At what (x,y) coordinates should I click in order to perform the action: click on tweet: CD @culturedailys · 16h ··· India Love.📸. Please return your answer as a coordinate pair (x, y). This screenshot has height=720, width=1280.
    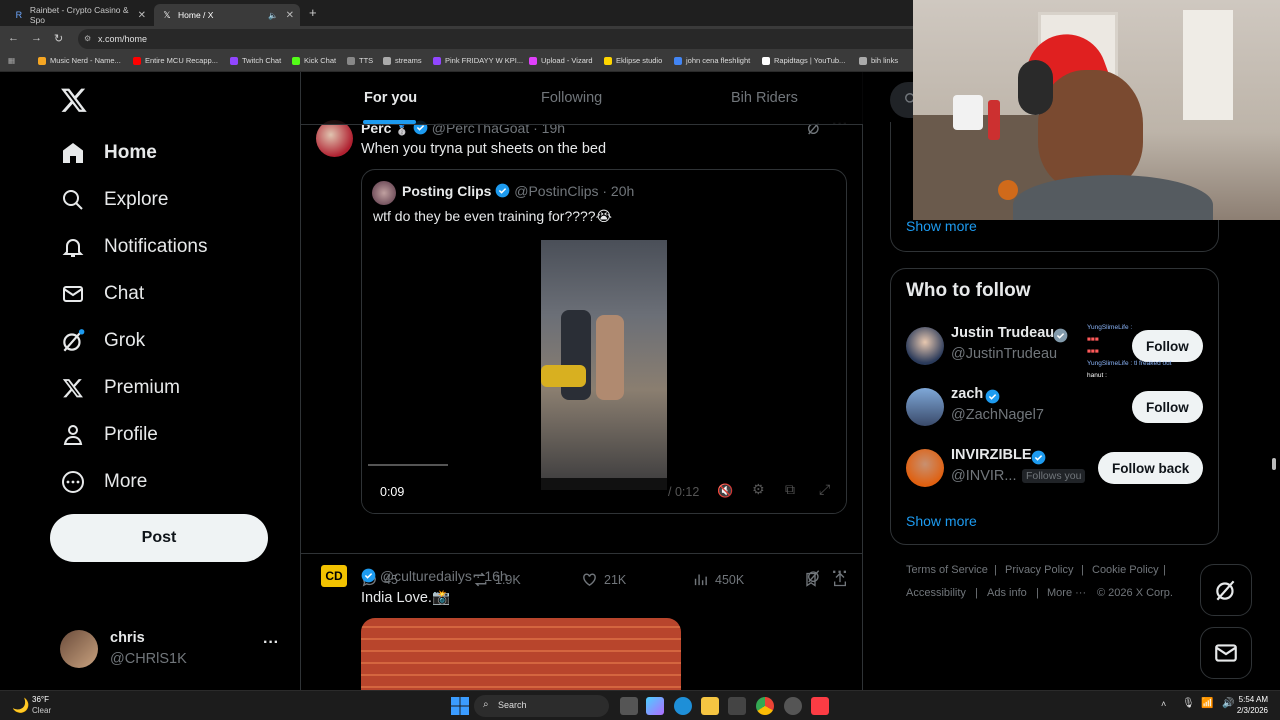
    Looking at the image, I should click on (582, 622).